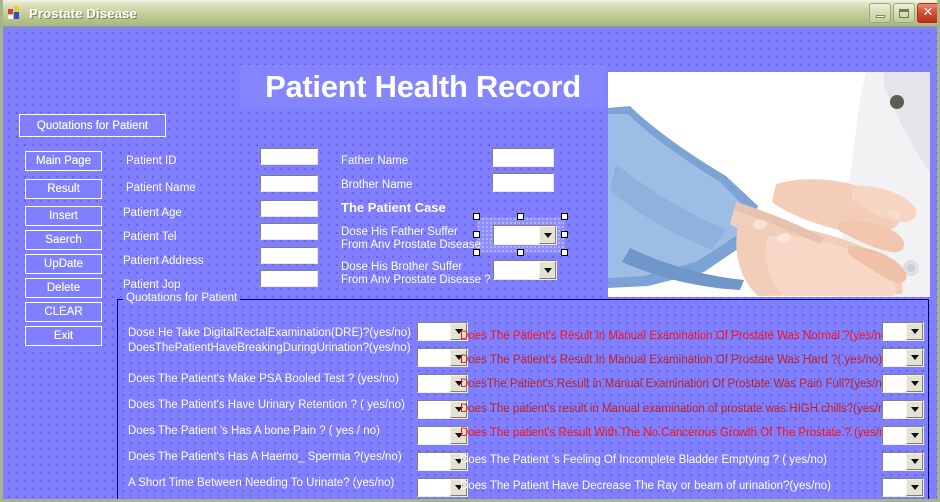 The image size is (940, 502). Describe the element at coordinates (182, 298) in the screenshot. I see `groupbox-caption: Quotations for Patient` at that location.